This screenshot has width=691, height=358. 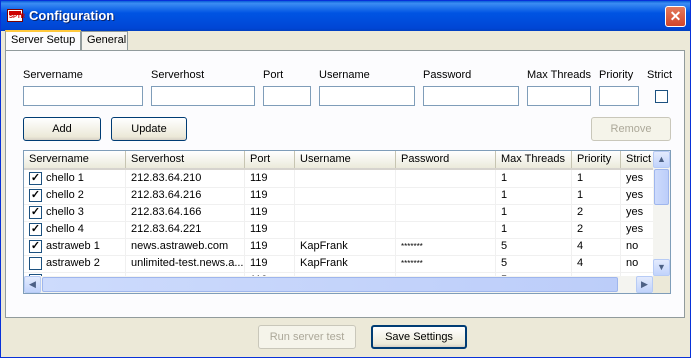 I want to click on cell-servername: astraweb 2, so click(x=83, y=263).